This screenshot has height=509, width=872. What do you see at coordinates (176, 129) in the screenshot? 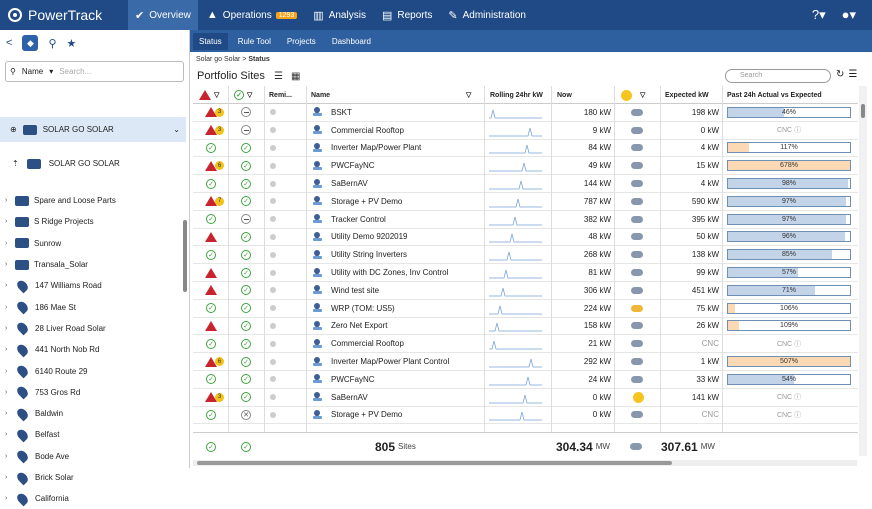
I see `chevron-down-icon: ⌄` at bounding box center [176, 129].